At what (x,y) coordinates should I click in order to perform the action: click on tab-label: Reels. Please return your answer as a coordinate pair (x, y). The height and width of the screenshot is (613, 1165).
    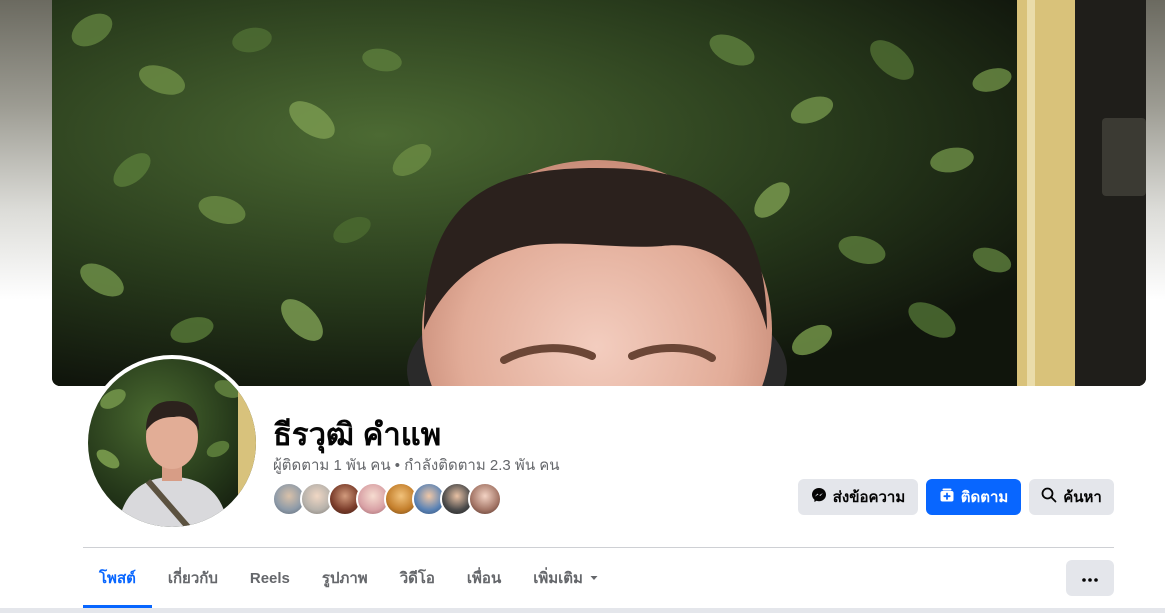
    Looking at the image, I should click on (269, 578).